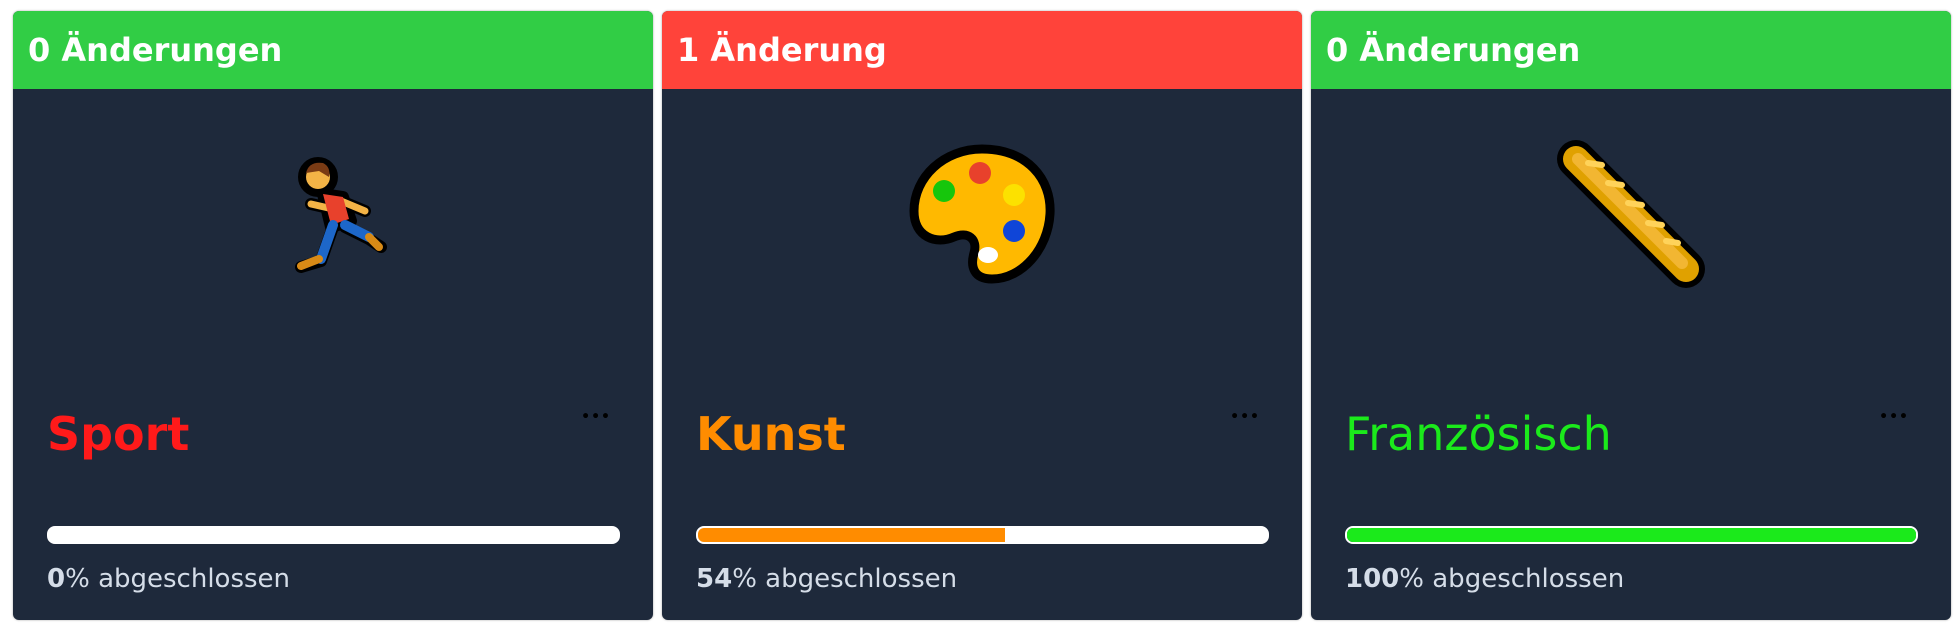 The image size is (1959, 638). Describe the element at coordinates (982, 214) in the screenshot. I see `artist-palette-icon` at that location.